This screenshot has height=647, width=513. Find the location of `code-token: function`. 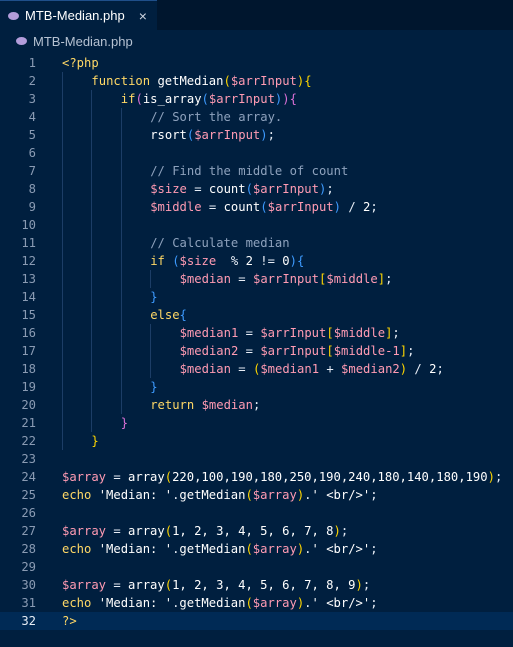

code-token: function is located at coordinates (124, 81).